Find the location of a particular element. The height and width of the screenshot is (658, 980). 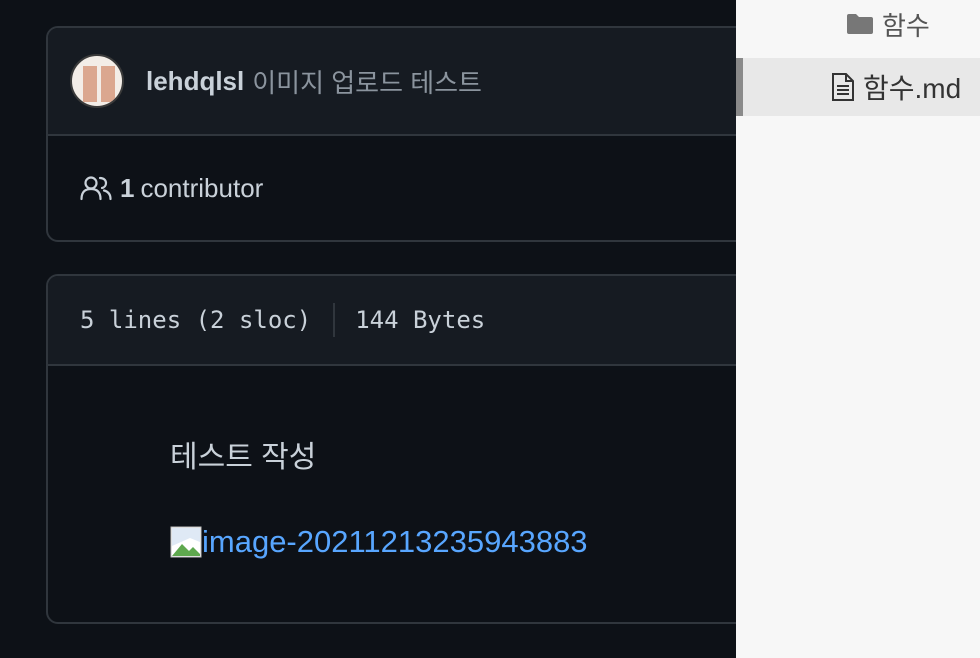

file-label: 함수.md is located at coordinates (912, 88).